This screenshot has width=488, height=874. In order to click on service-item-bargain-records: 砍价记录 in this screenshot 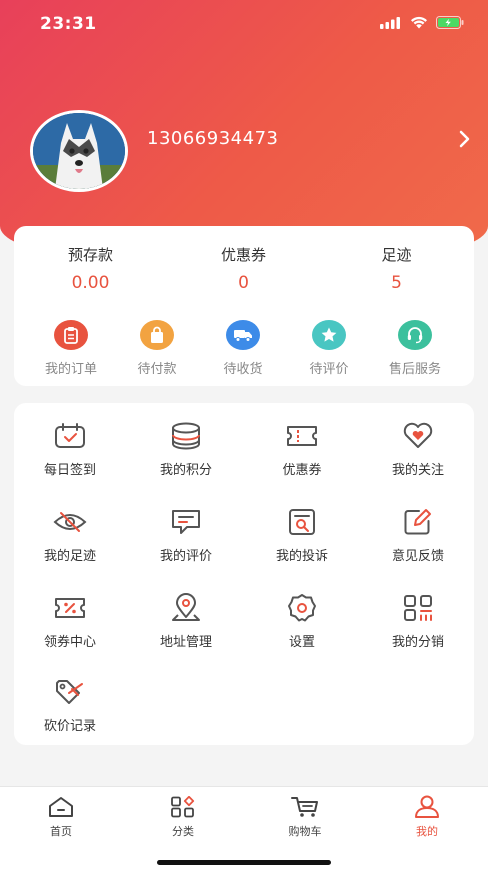, I will do `click(70, 705)`.